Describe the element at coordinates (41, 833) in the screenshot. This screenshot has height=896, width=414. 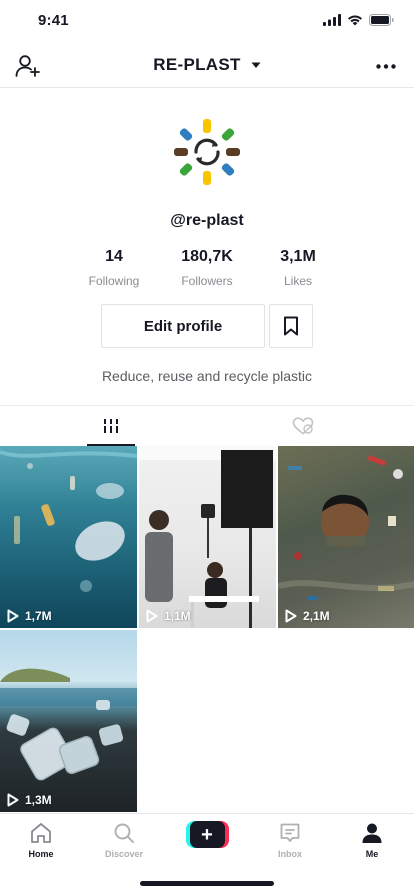
I see `home-icon` at that location.